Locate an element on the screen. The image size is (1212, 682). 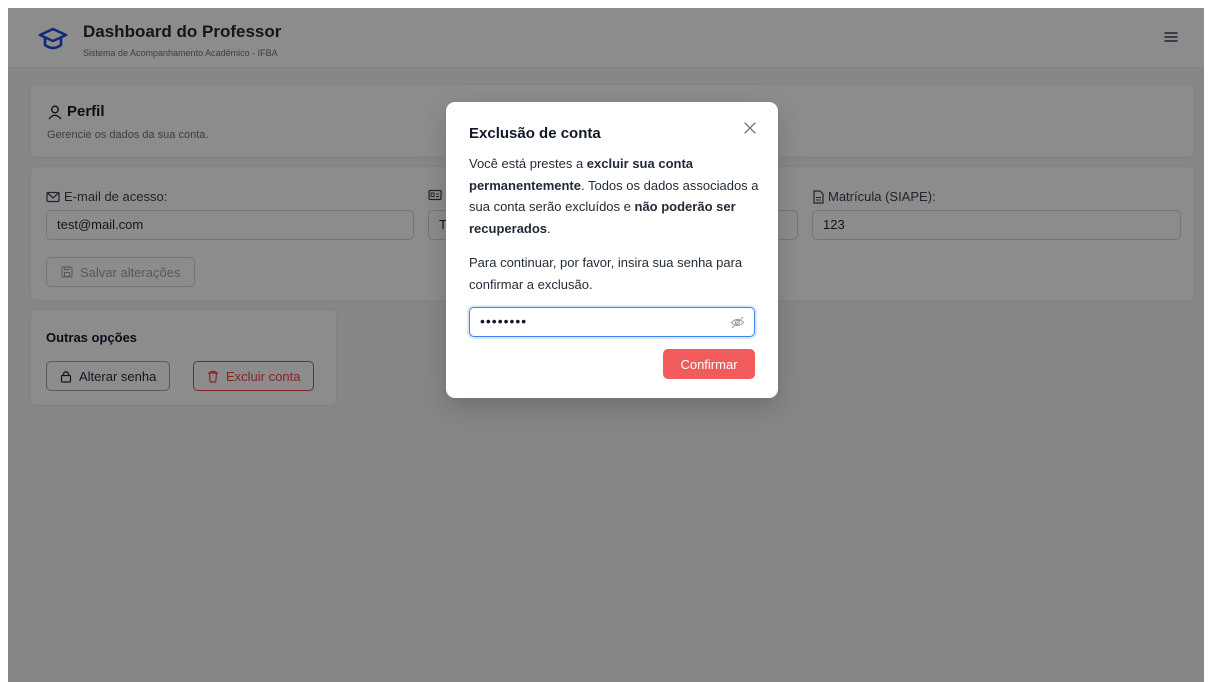
password-input: •••••••• is located at coordinates (612, 322).